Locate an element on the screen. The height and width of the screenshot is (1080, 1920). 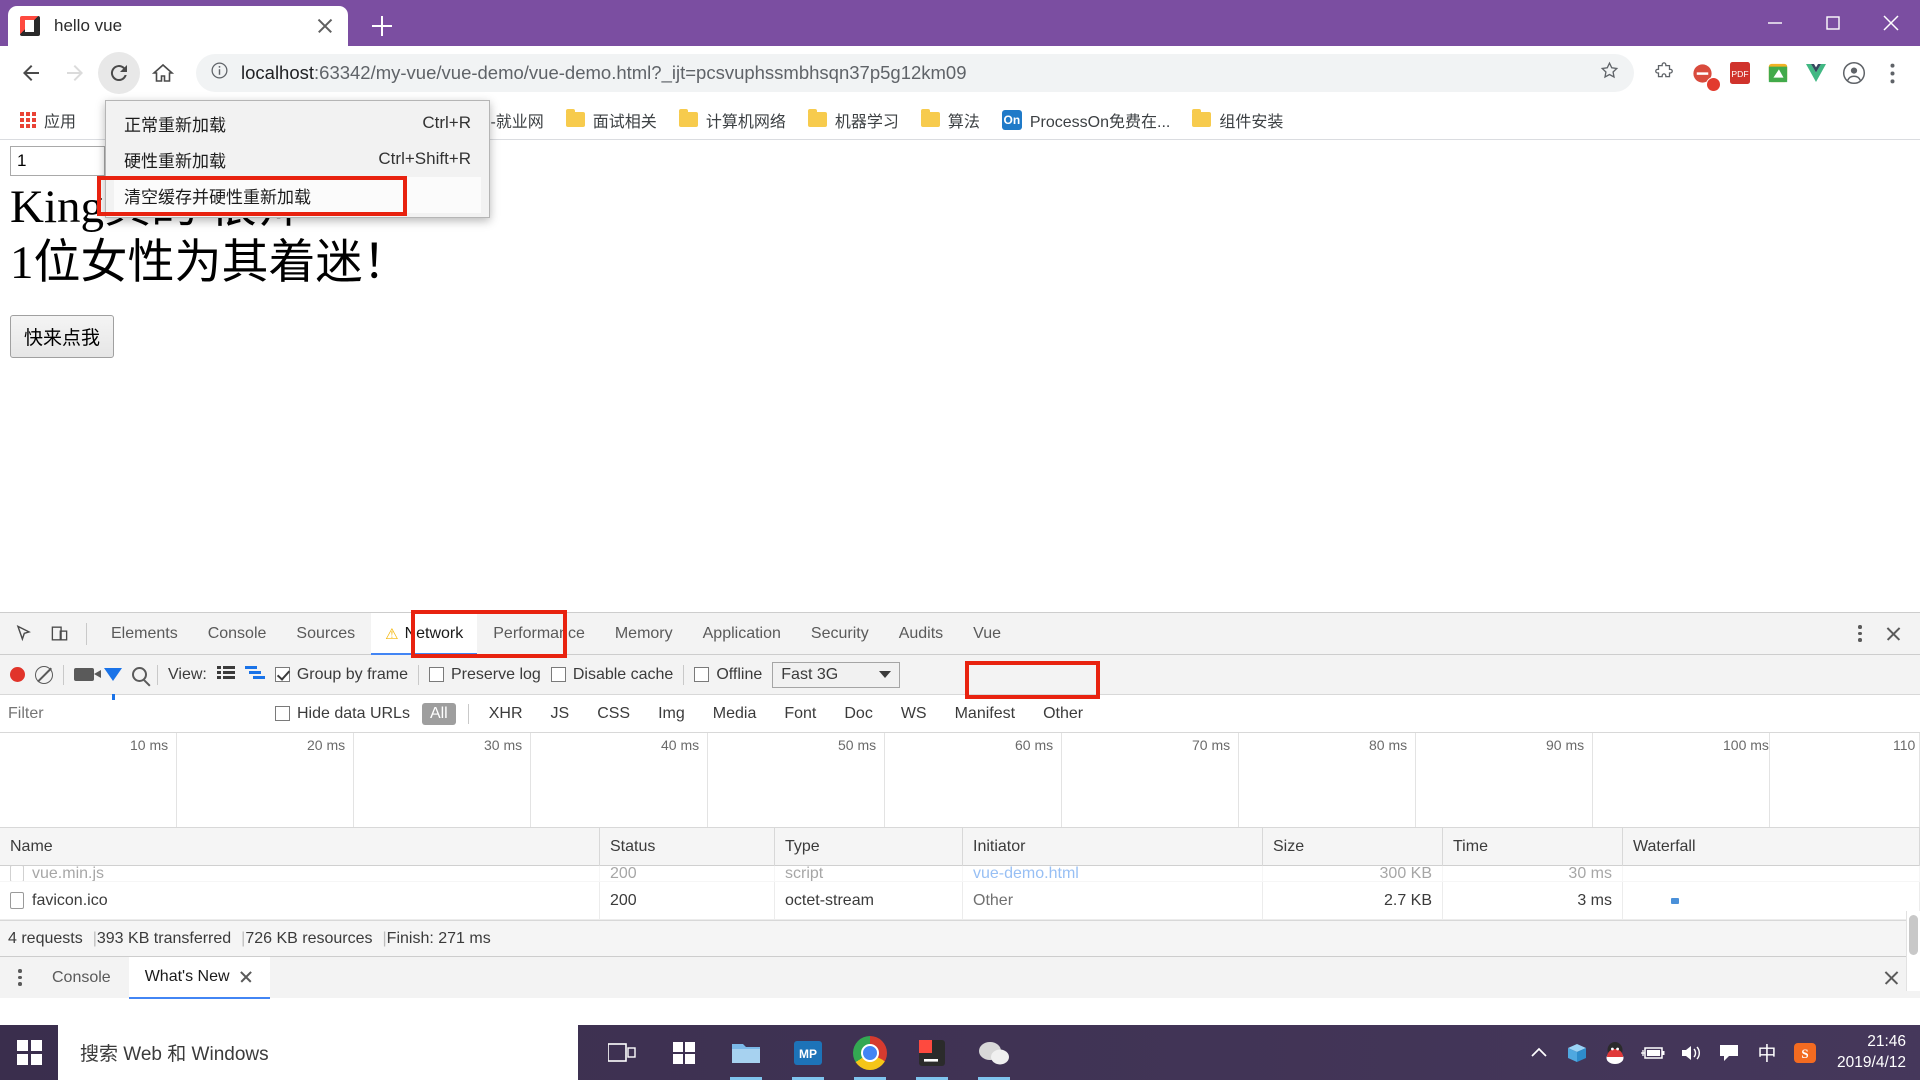
filter-type-img: Img is located at coordinates (671, 714).